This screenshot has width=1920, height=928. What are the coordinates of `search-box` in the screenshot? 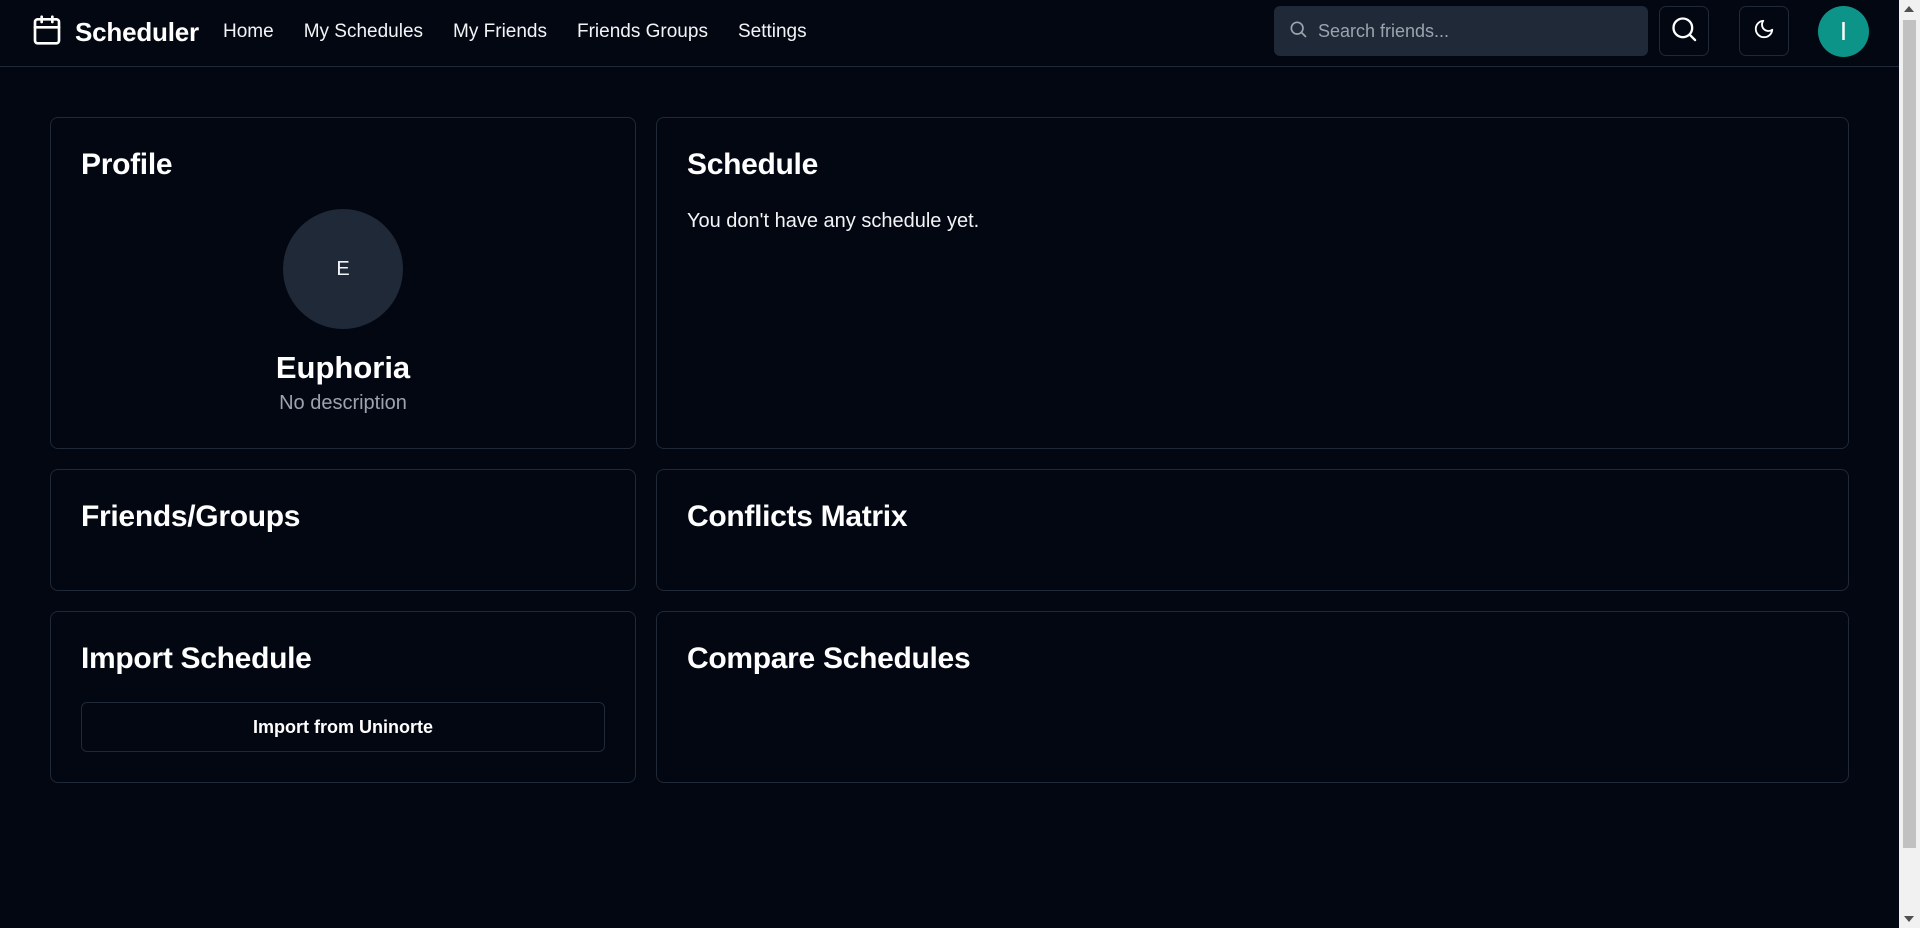 It's located at (1461, 31).